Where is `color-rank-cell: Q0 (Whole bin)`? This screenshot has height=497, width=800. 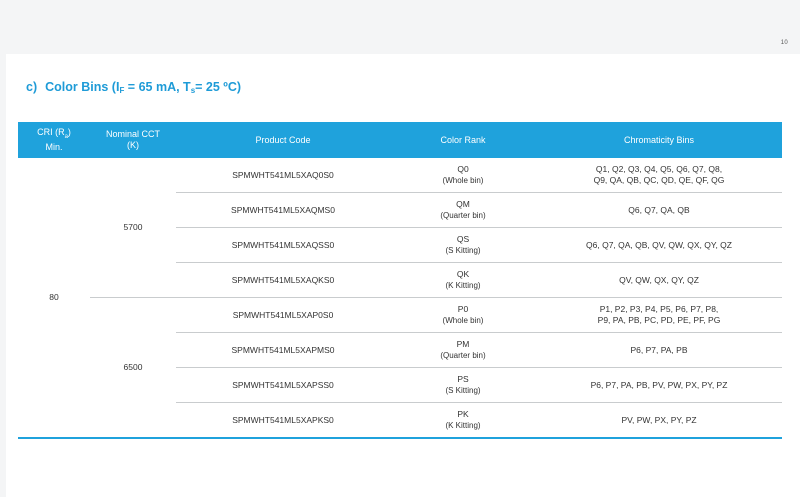 color-rank-cell: Q0 (Whole bin) is located at coordinates (463, 175).